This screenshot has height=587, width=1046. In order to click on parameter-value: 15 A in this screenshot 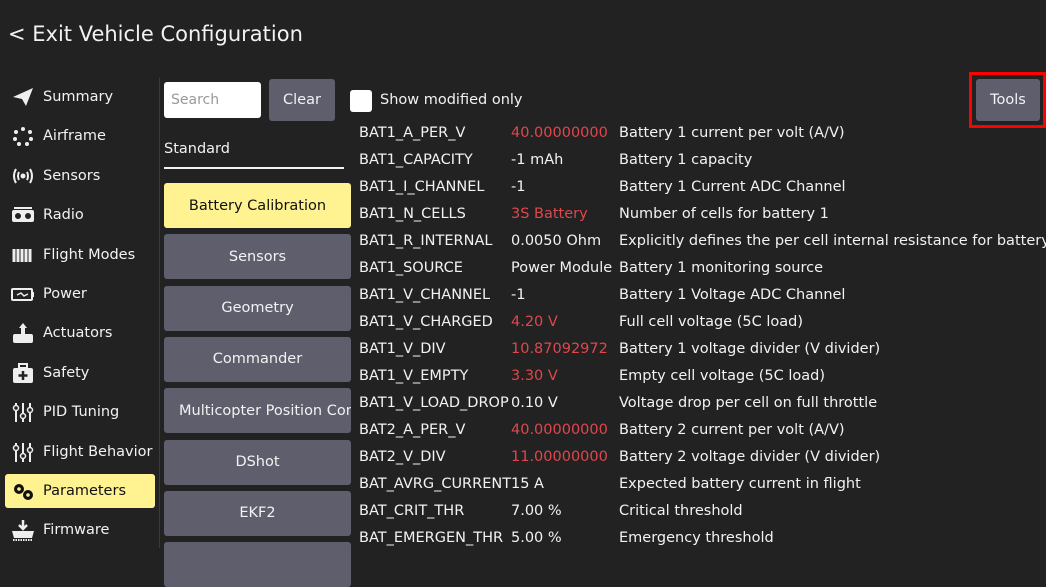, I will do `click(565, 484)`.